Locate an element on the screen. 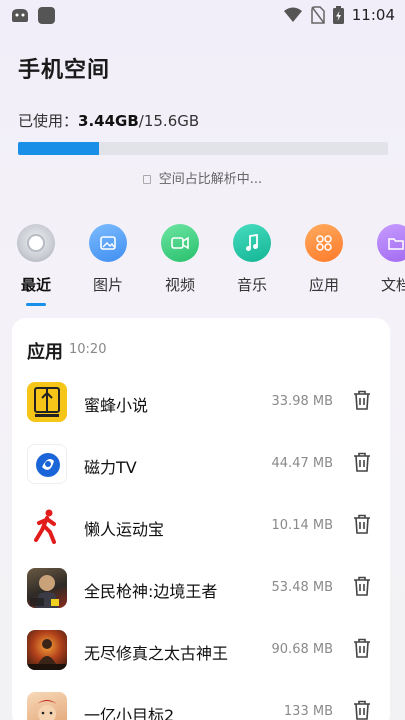 This screenshot has width=405, height=720. app-name: 一亿小目标2 is located at coordinates (129, 713).